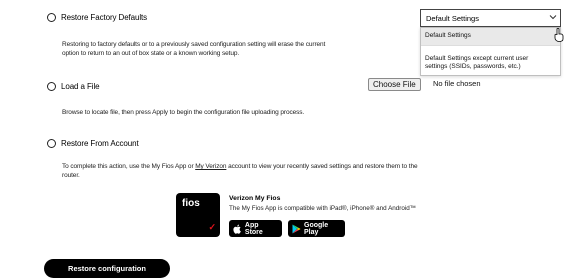  Describe the element at coordinates (212, 227) in the screenshot. I see `fios-check-icon: ✓` at that location.